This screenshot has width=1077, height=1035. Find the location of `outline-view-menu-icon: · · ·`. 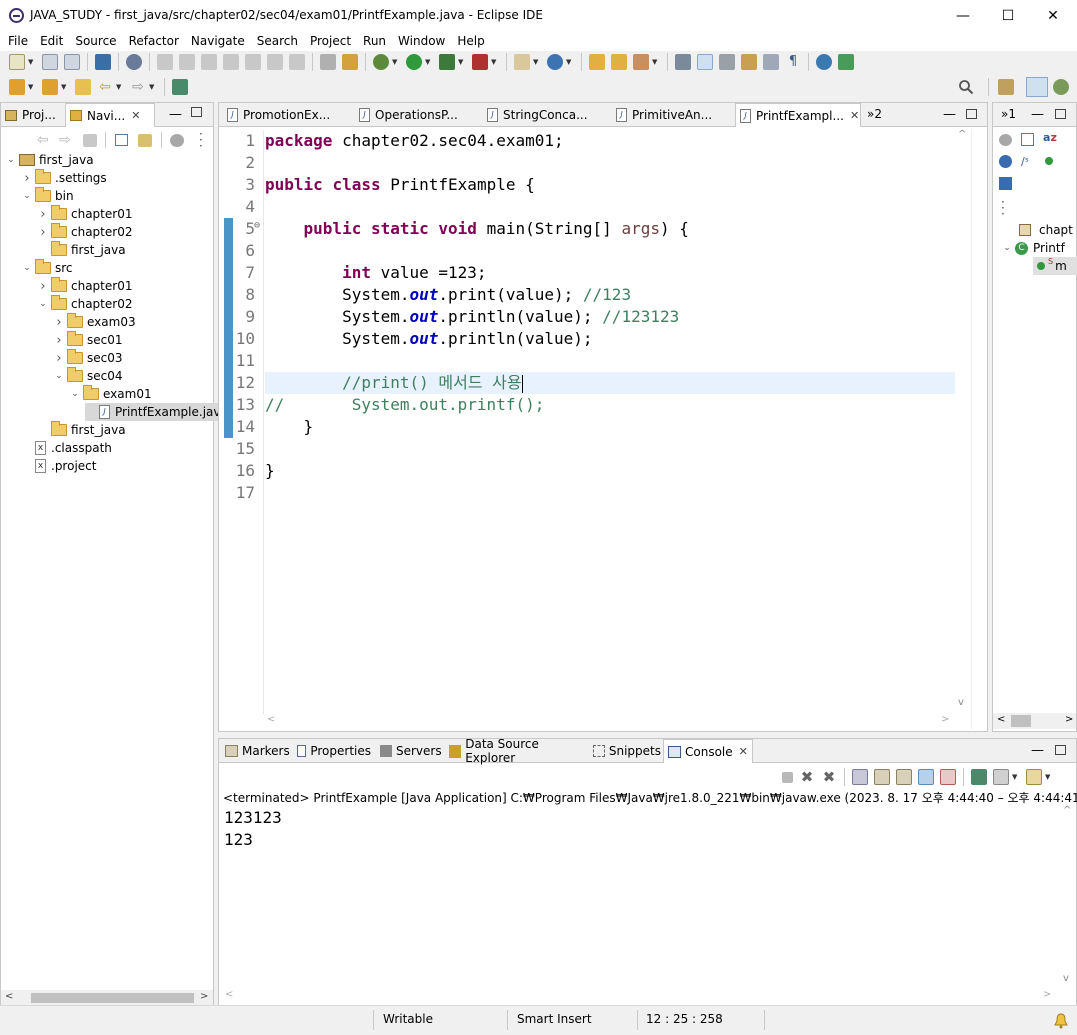

outline-view-menu-icon: · · · is located at coordinates (1003, 208).